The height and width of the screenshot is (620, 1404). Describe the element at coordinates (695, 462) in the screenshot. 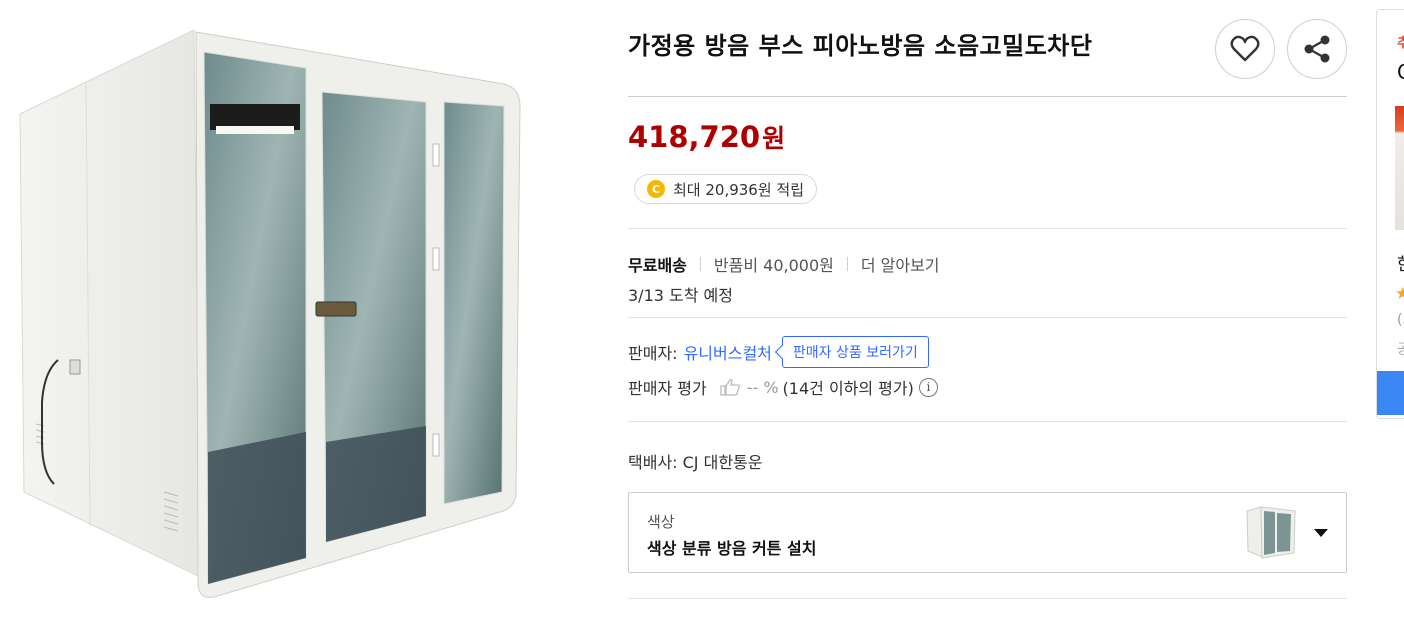

I see `courier-info: 택배사: CJ 대한통운` at that location.